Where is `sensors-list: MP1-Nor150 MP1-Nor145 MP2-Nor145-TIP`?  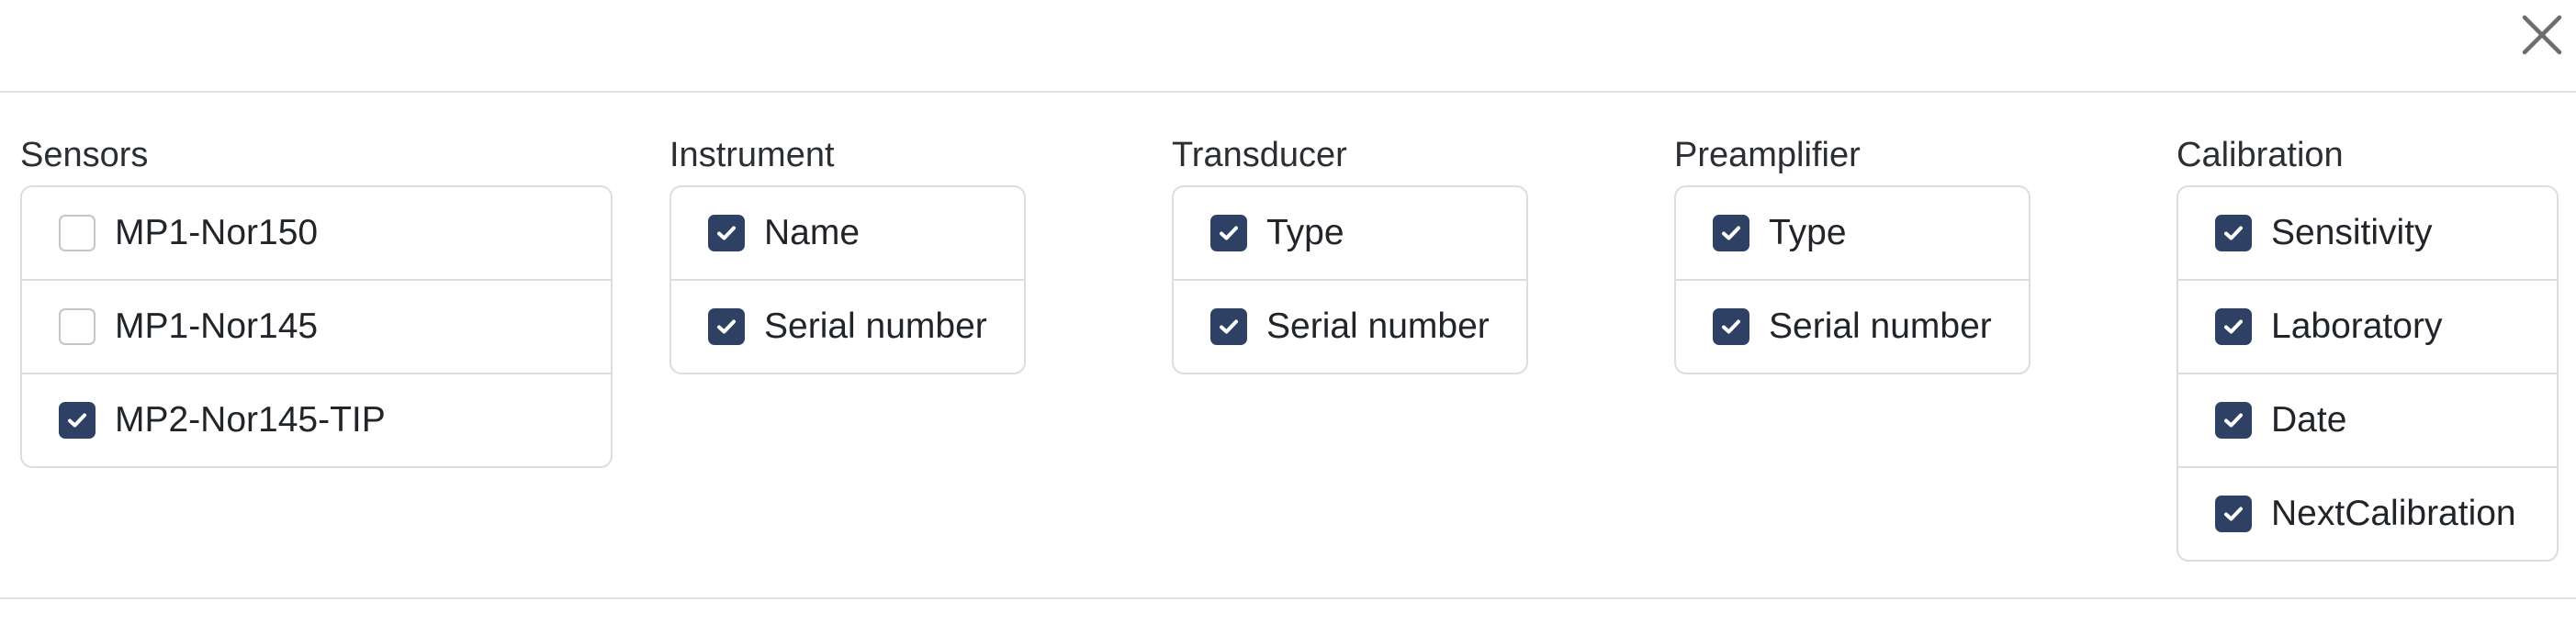
sensors-list: MP1-Nor150 MP1-Nor145 MP2-Nor145-TIP is located at coordinates (316, 326).